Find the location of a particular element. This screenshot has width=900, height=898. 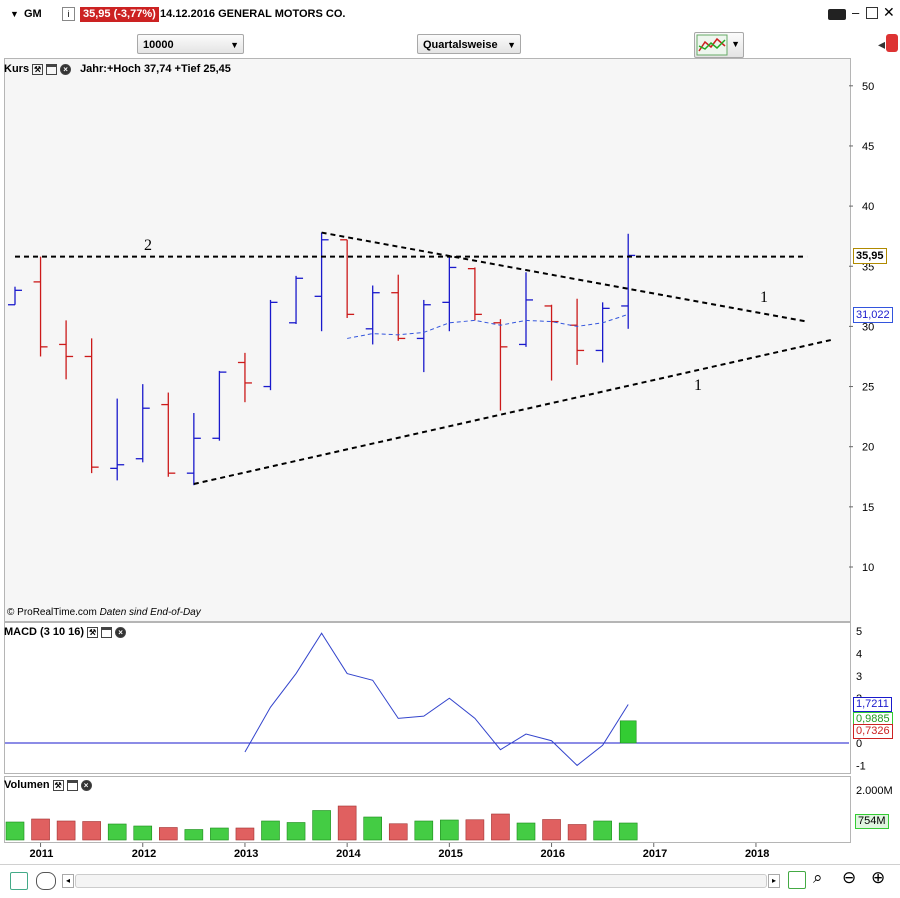

price-axis-tick: 50 is located at coordinates (868, 87).